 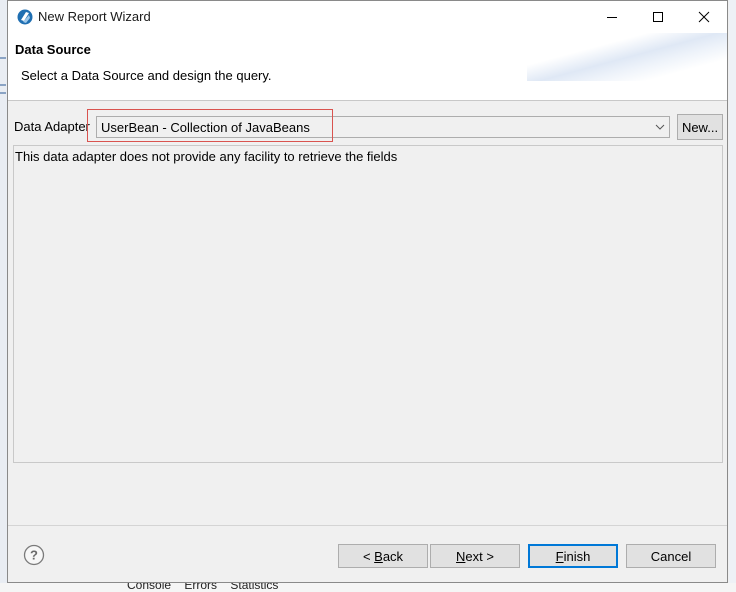 What do you see at coordinates (393, 556) in the screenshot?
I see `back-button-label: ack` at bounding box center [393, 556].